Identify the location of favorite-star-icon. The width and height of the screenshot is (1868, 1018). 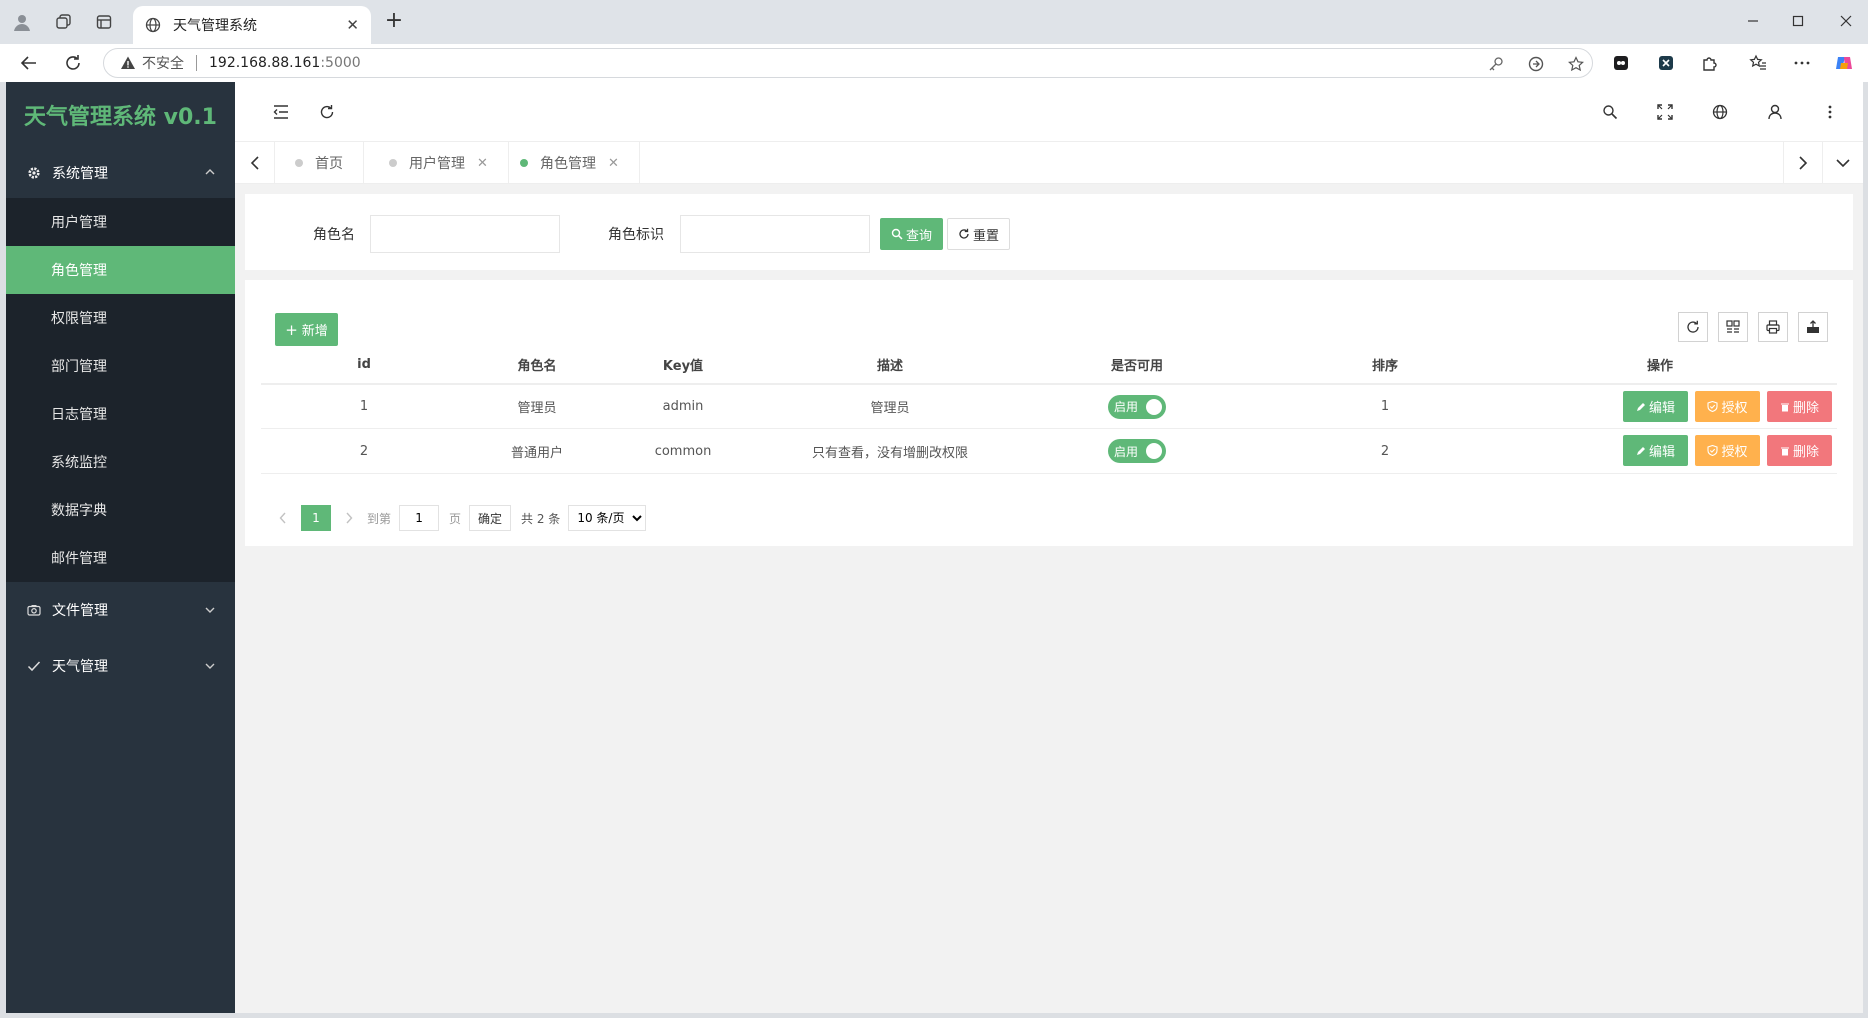
(1576, 64).